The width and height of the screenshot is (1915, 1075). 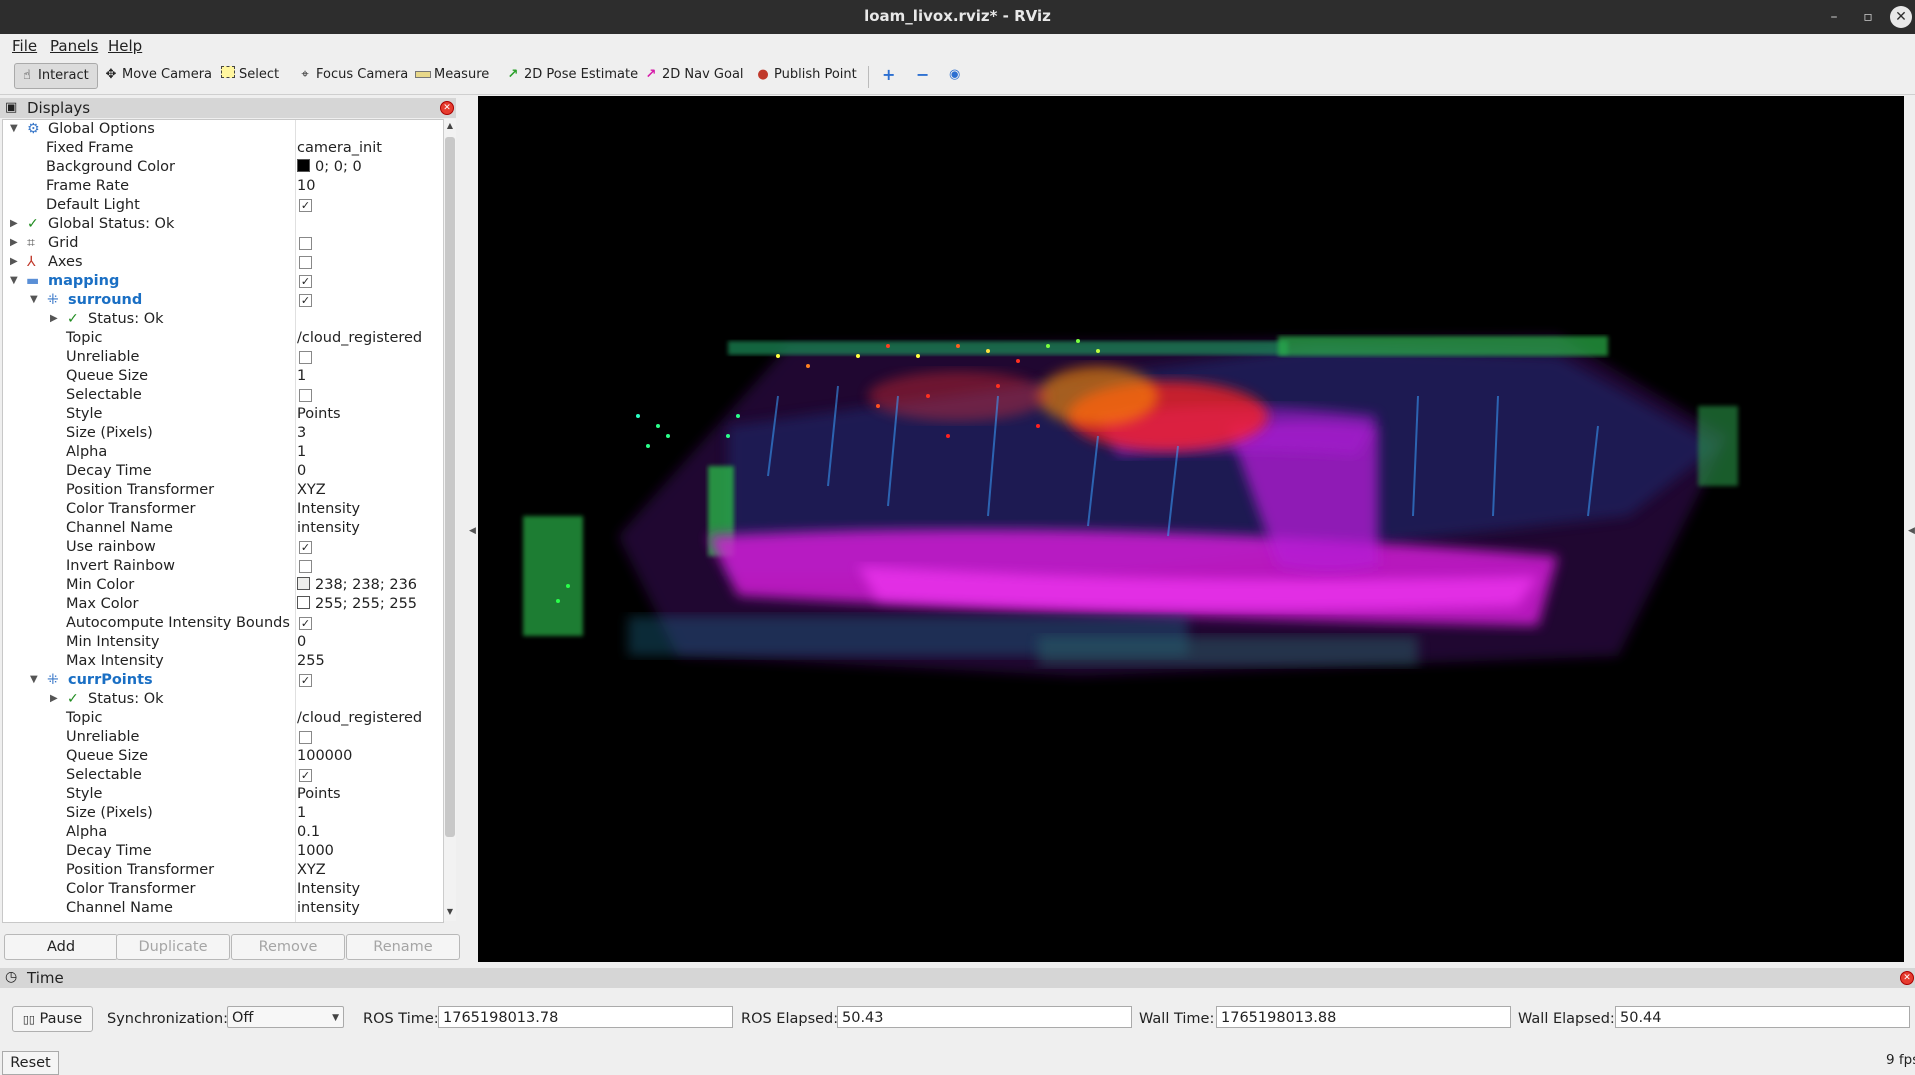 What do you see at coordinates (223, 433) in the screenshot?
I see `tree-row-size-pixels: Size (Pixels) 3` at bounding box center [223, 433].